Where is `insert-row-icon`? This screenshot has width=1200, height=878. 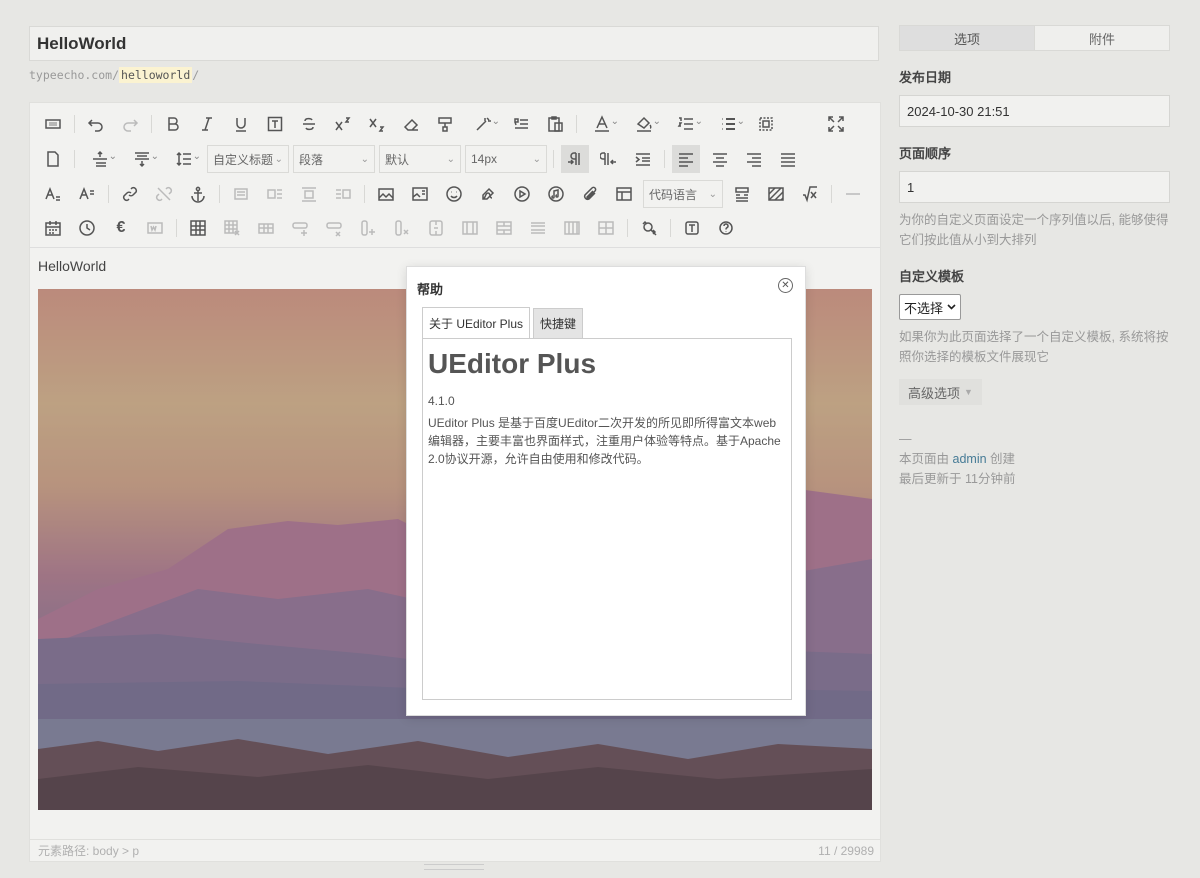 insert-row-icon is located at coordinates (300, 228).